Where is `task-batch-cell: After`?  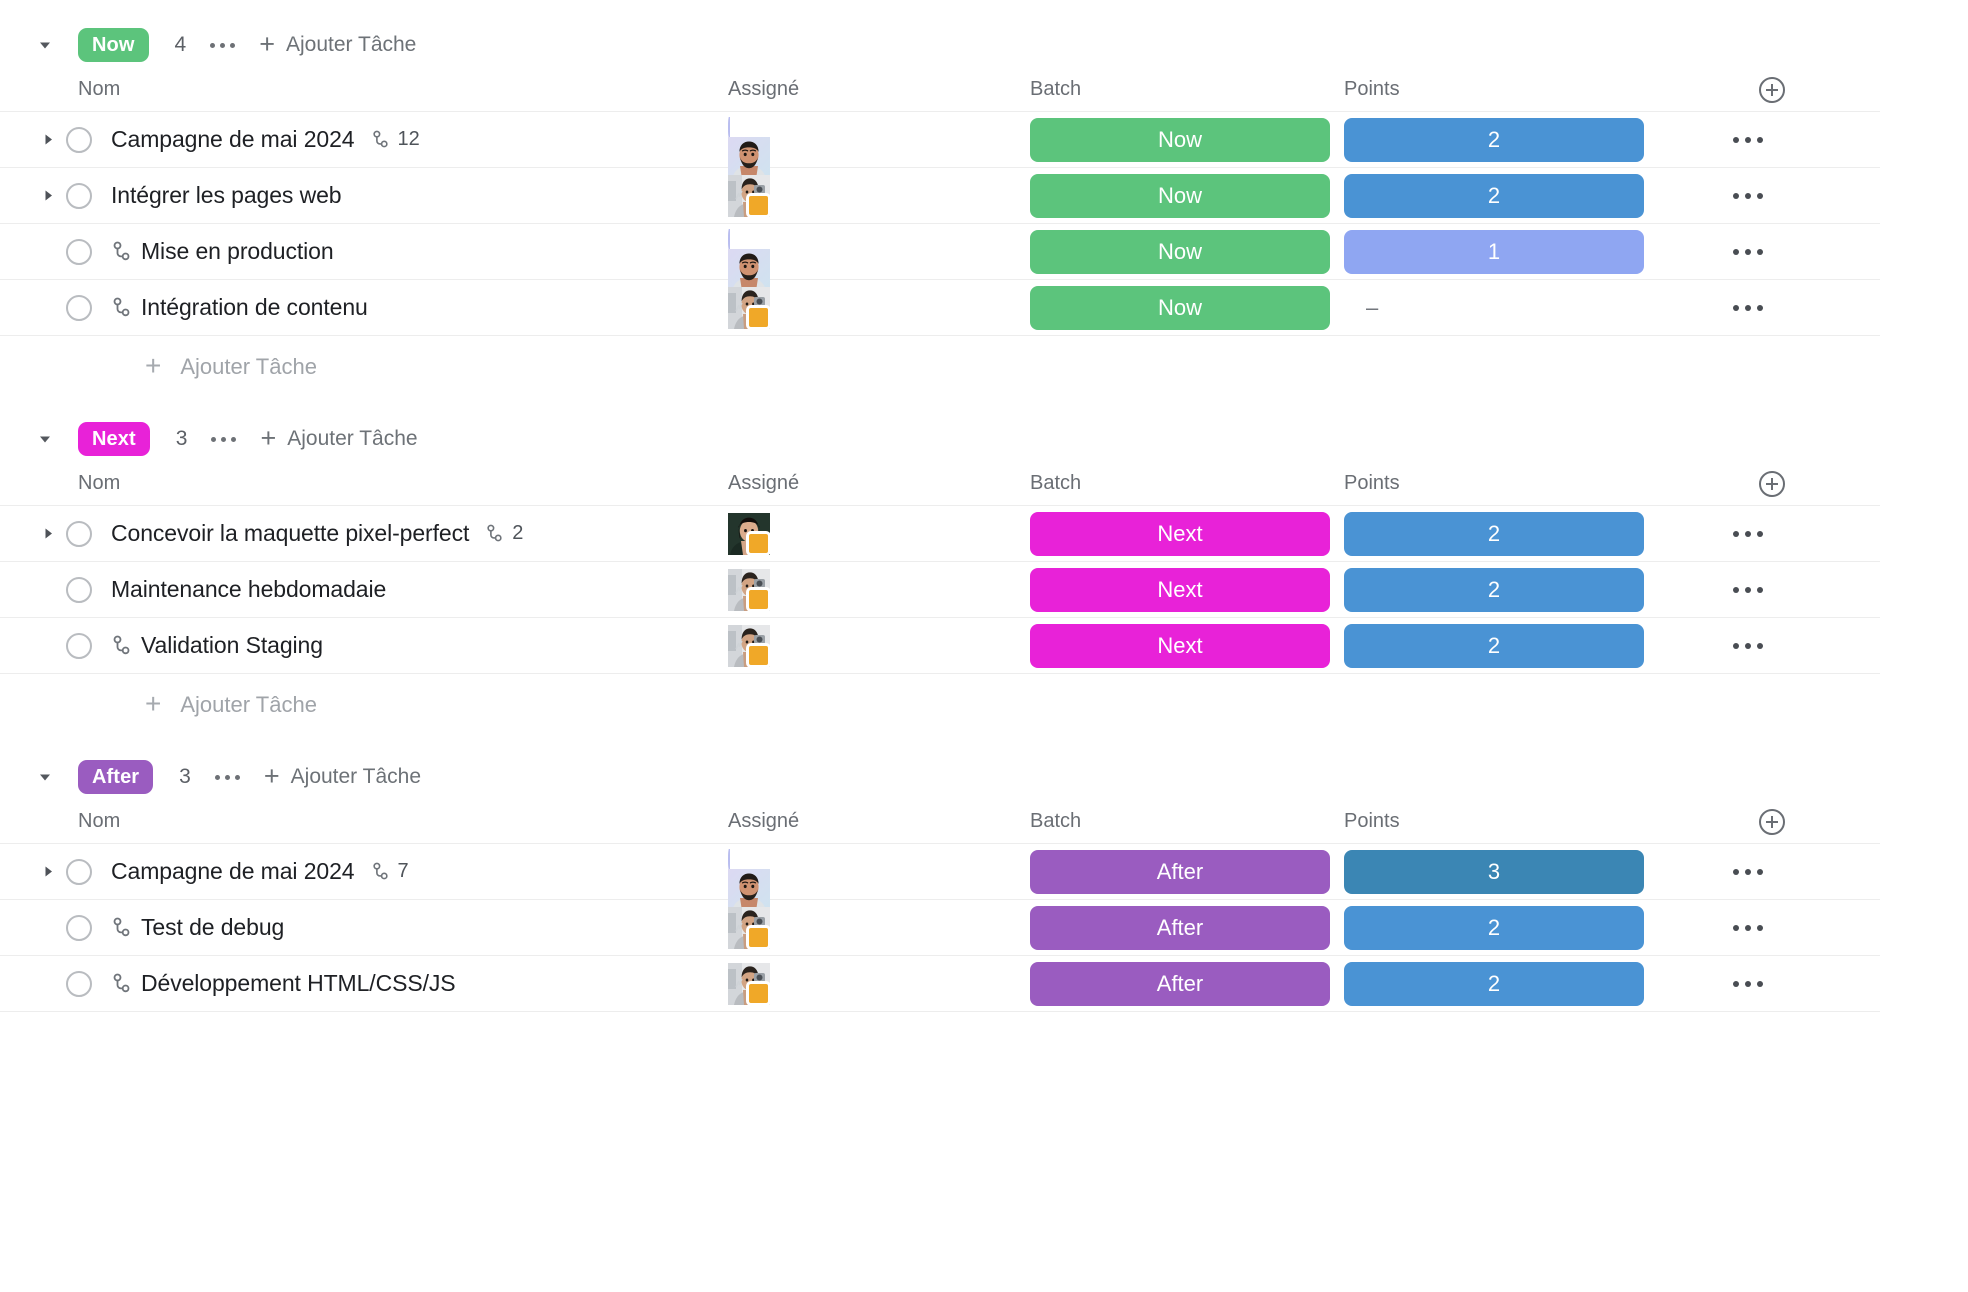 task-batch-cell: After is located at coordinates (1187, 927).